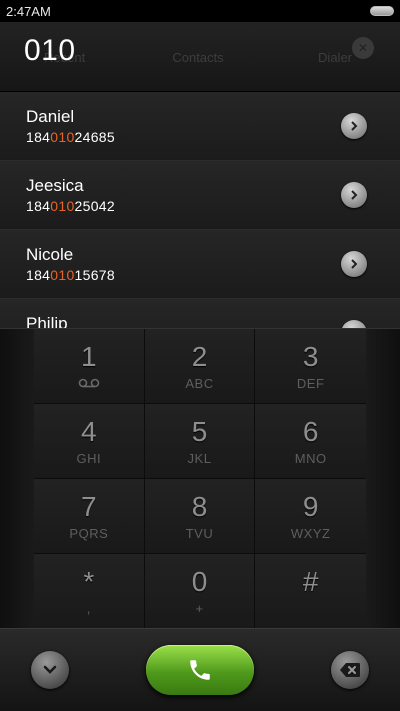 Image resolution: width=400 pixels, height=711 pixels. I want to click on contact-number: 18401025042, so click(70, 206).